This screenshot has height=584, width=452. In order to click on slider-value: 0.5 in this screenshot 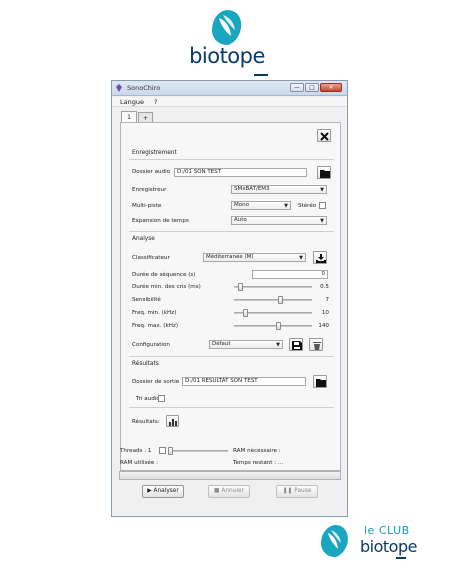, I will do `click(324, 287)`.